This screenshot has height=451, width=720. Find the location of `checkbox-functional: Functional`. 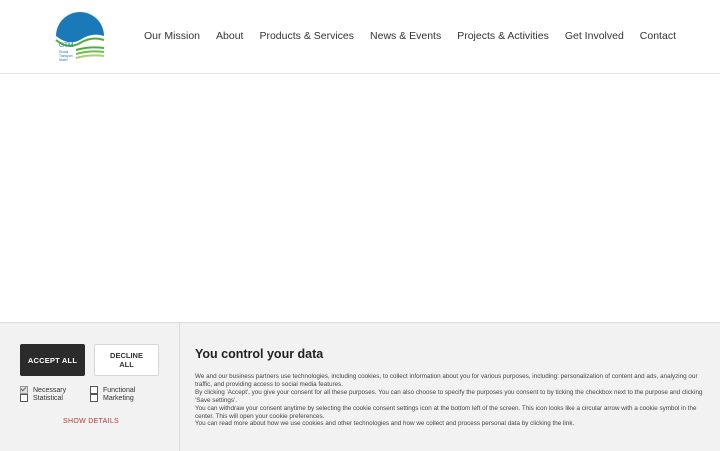

checkbox-functional: Functional is located at coordinates (112, 390).